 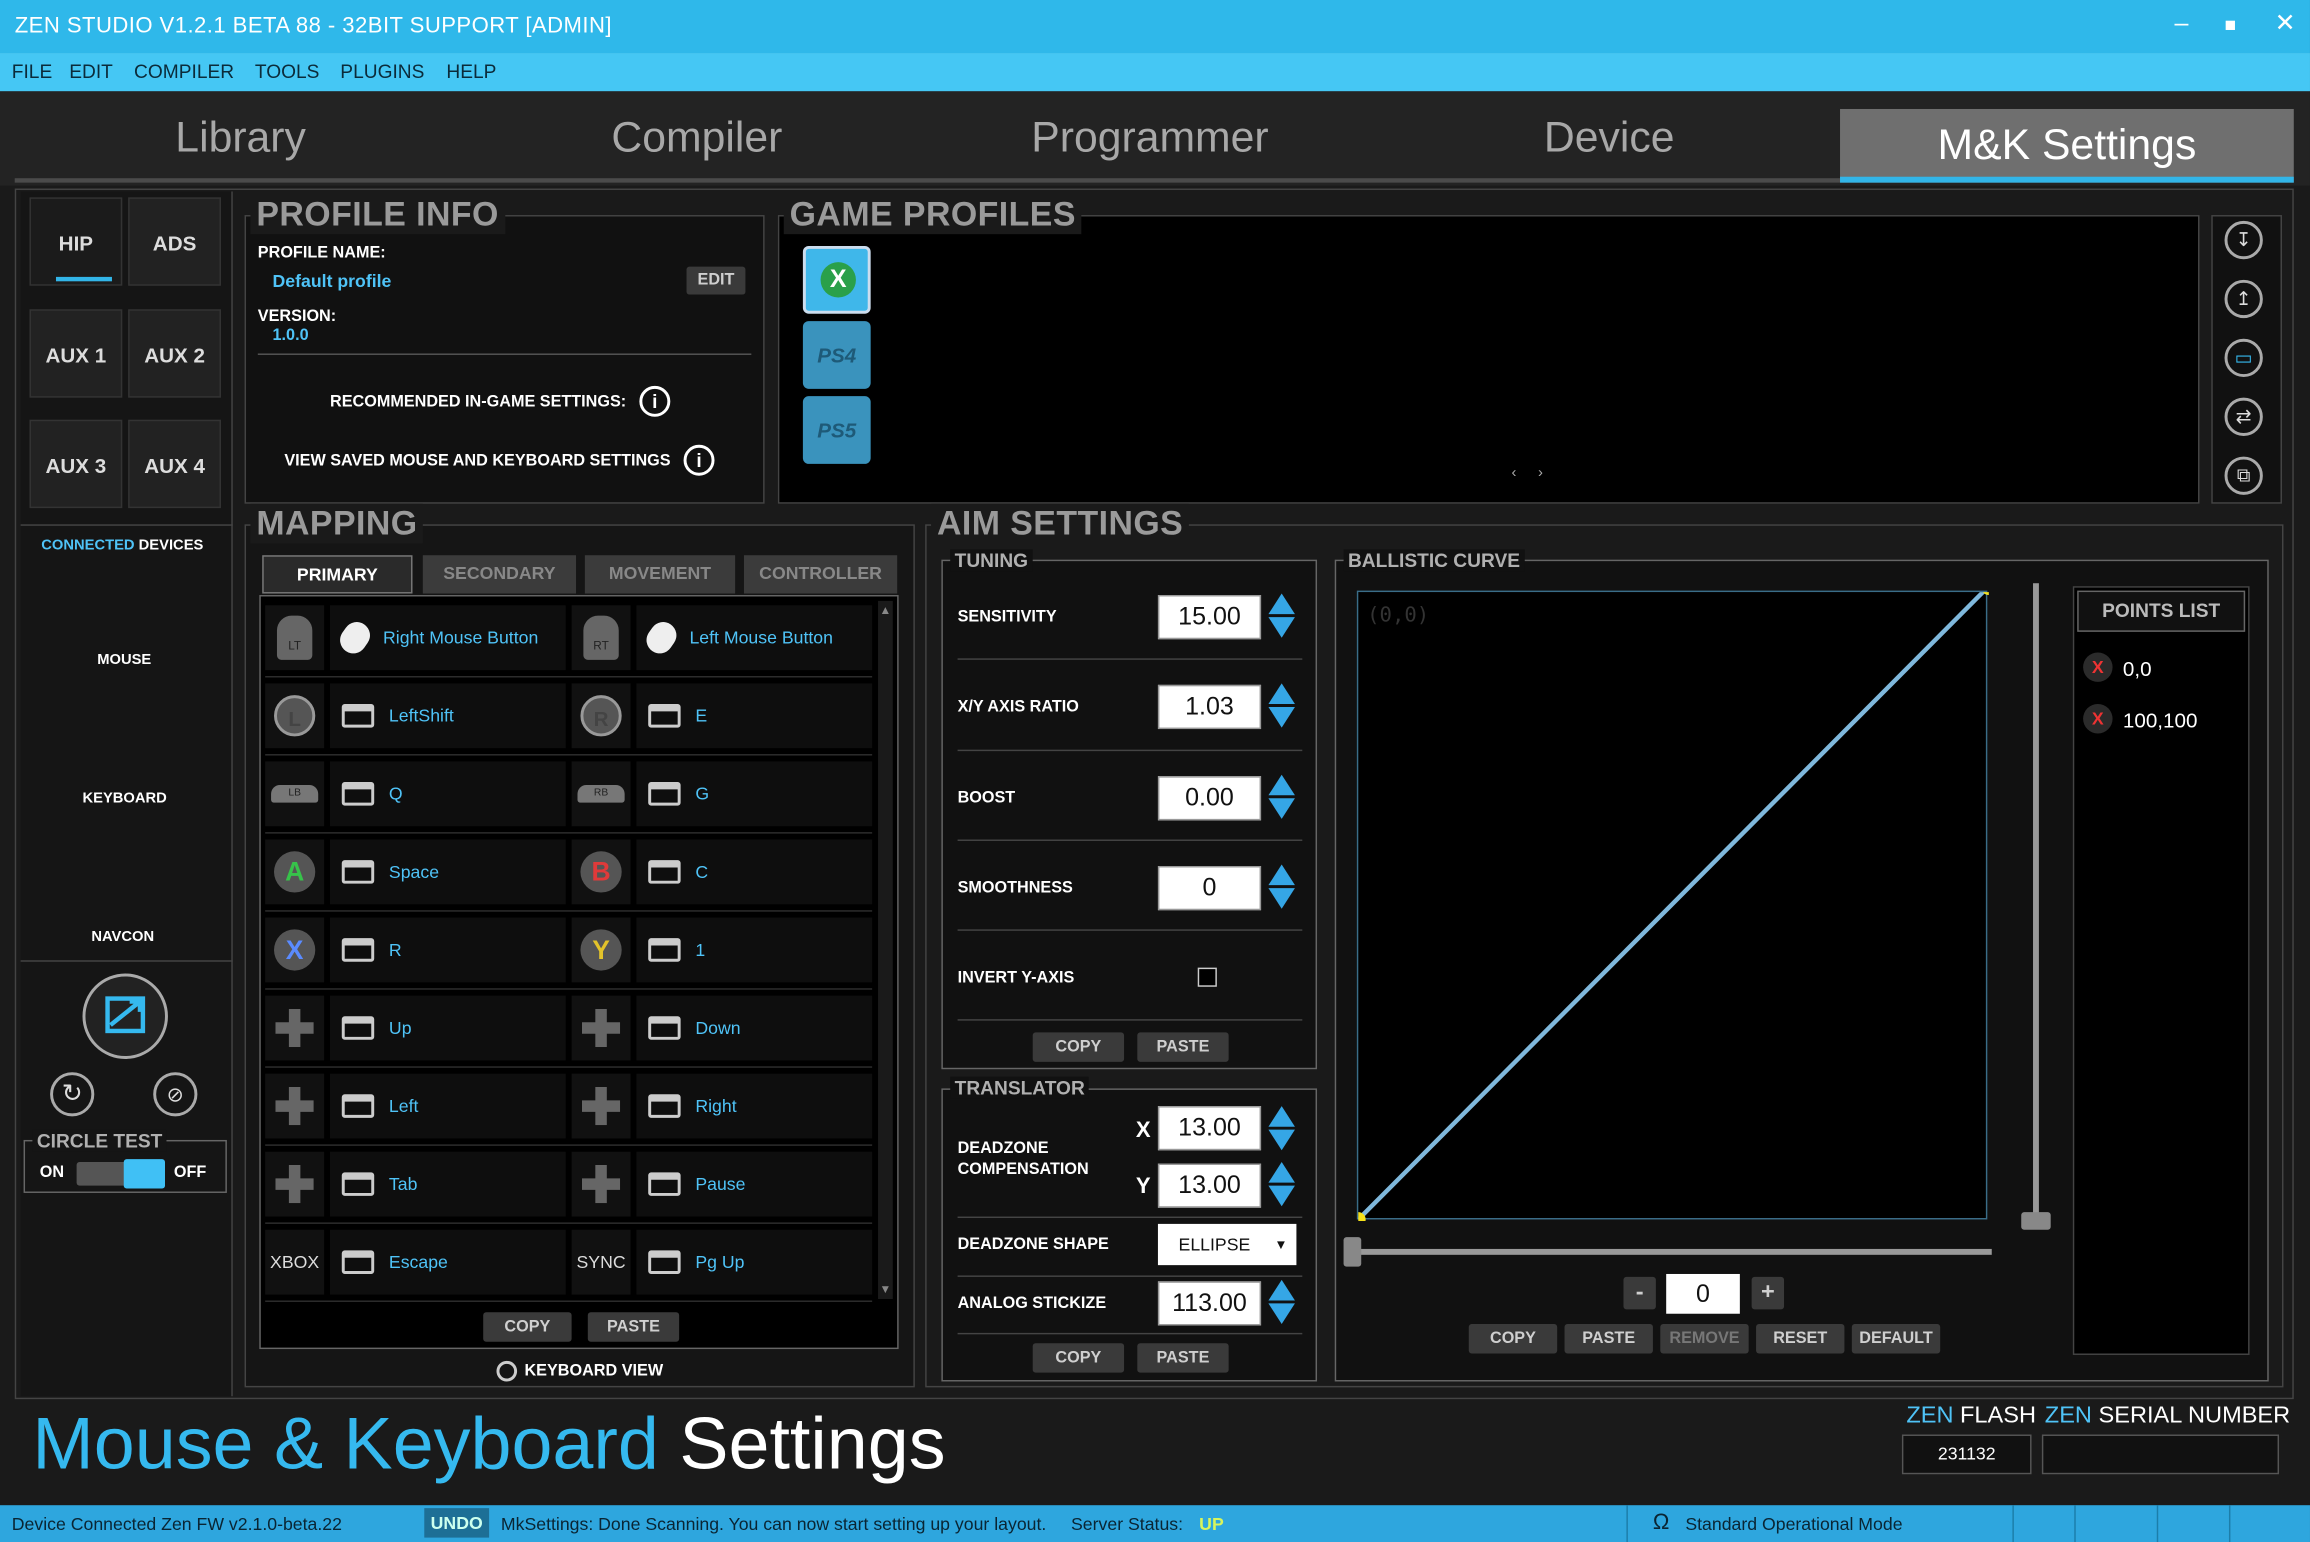 I want to click on subtab-controller: CONTROLLER, so click(x=820, y=574).